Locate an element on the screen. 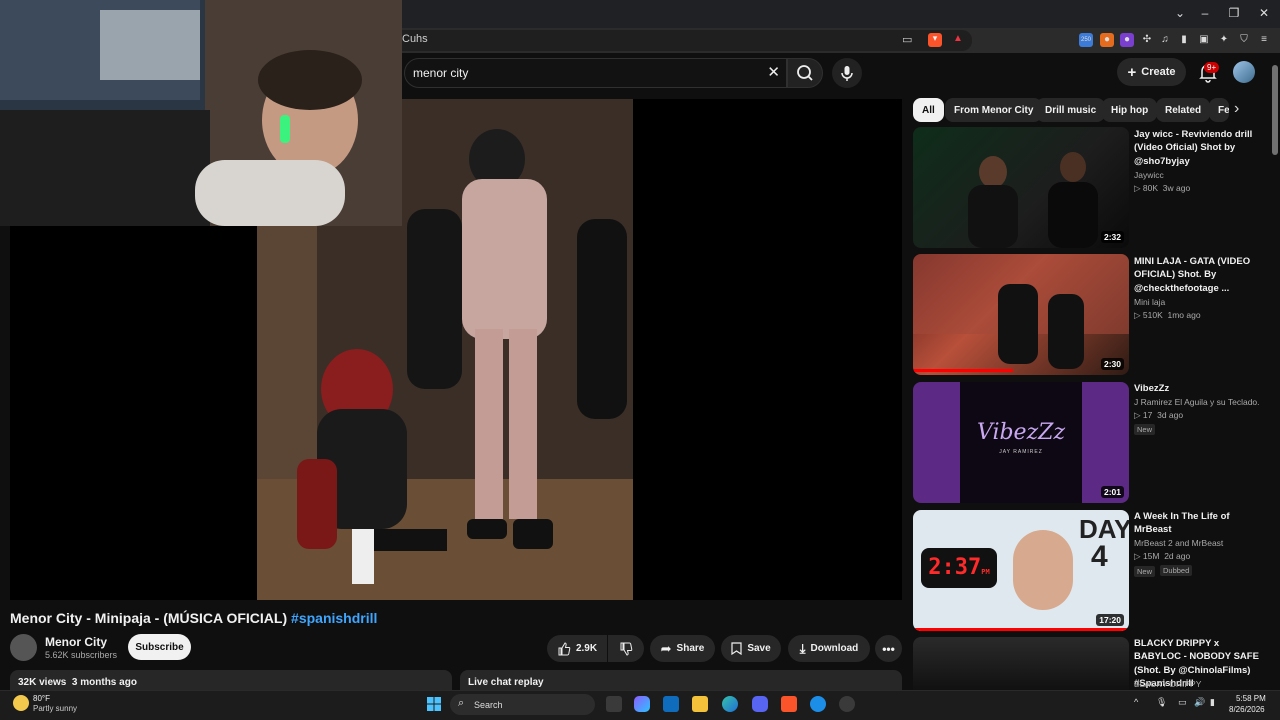 Image resolution: width=1280 pixels, height=720 pixels. rec-title-3: VibezZz is located at coordinates (1199, 388).